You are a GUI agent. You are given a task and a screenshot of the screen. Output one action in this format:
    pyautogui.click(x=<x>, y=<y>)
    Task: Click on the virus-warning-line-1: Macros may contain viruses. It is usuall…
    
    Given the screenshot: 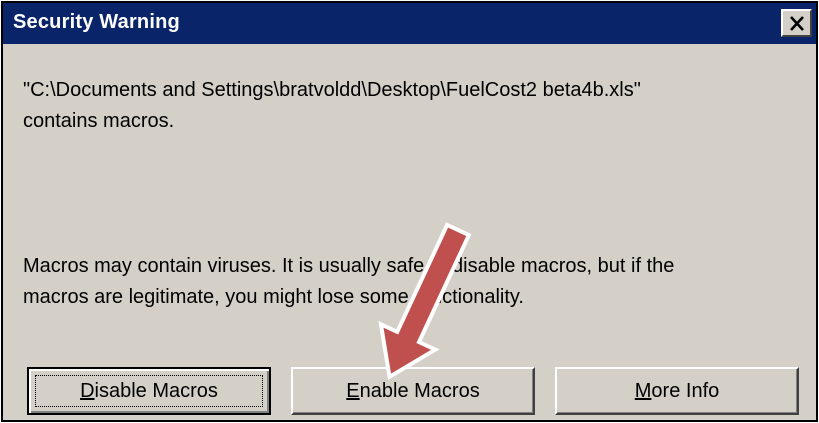 What is the action you would take?
    pyautogui.click(x=349, y=266)
    